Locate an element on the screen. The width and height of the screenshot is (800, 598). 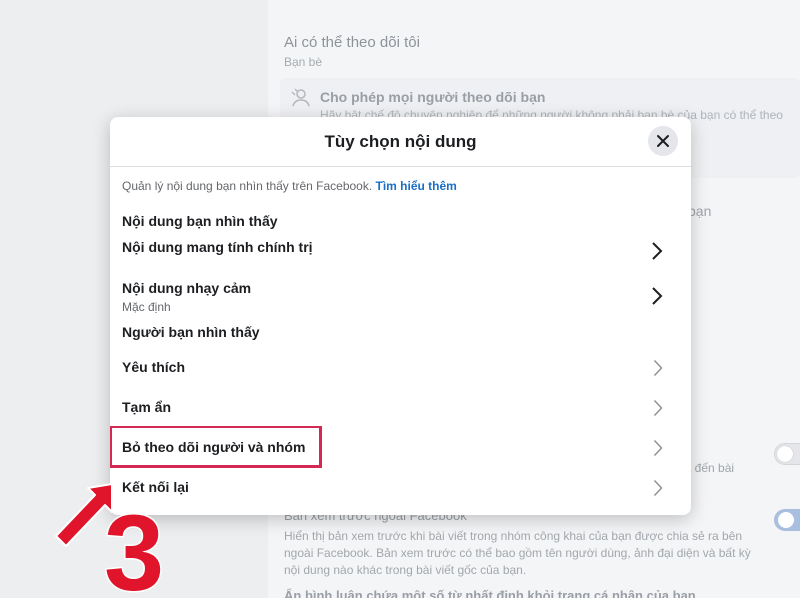
step-number: 3 is located at coordinates (134, 545).